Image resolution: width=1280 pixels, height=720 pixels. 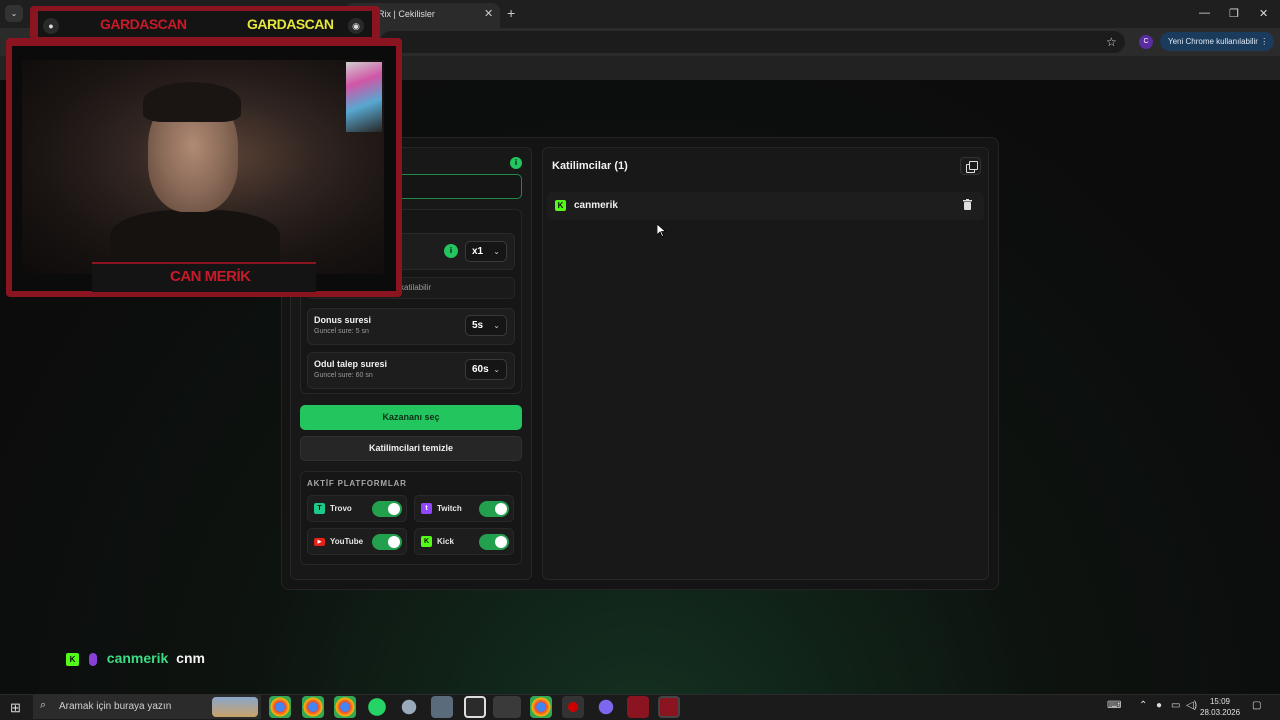 I want to click on search-icon: ⌕, so click(x=43, y=705).